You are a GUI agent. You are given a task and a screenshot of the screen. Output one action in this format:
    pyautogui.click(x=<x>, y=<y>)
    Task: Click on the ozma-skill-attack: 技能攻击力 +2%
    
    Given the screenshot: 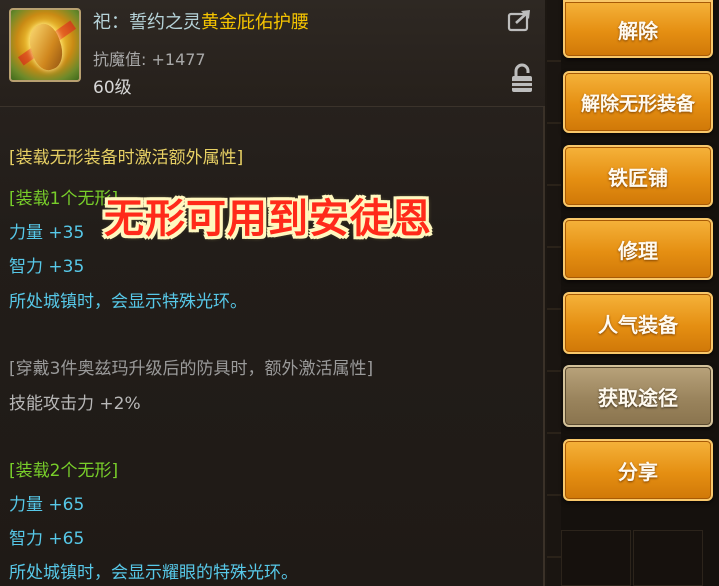 What is the action you would take?
    pyautogui.click(x=75, y=404)
    